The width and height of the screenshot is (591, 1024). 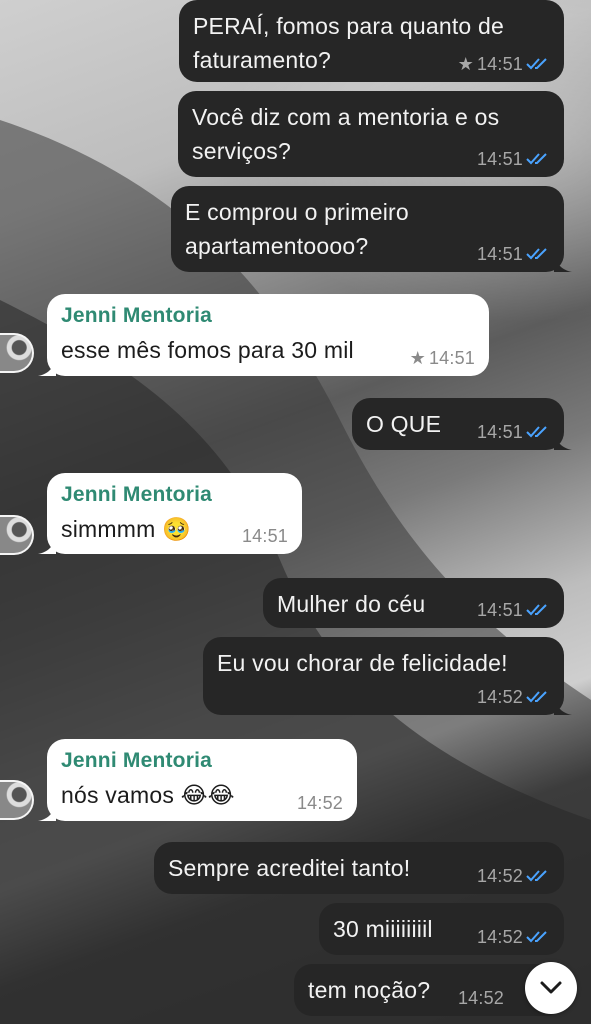 What do you see at coordinates (462, 424) in the screenshot?
I see `message-bubble-outgoing: O QUE 14:51` at bounding box center [462, 424].